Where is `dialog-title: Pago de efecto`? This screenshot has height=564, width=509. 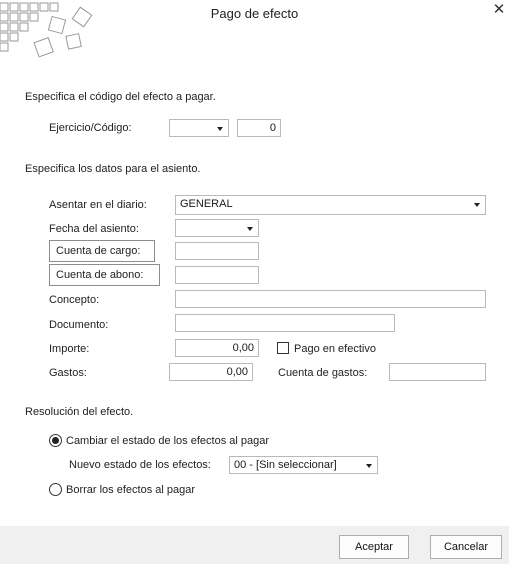 dialog-title: Pago de efecto is located at coordinates (254, 13).